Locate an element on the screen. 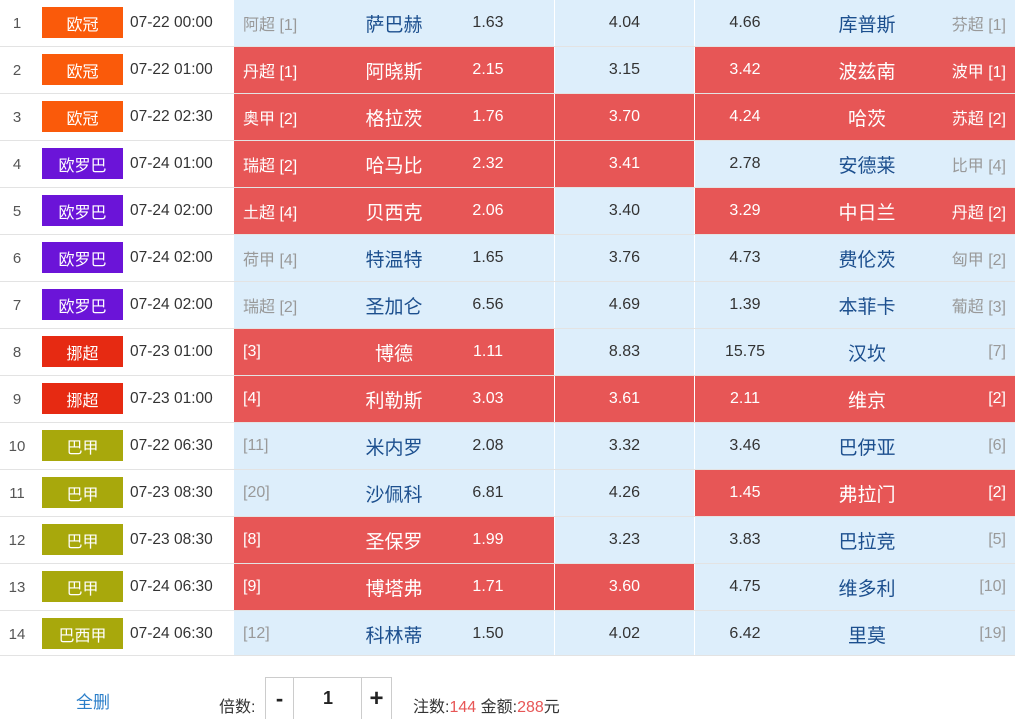  home-team: 萨巴赫 is located at coordinates (394, 25).